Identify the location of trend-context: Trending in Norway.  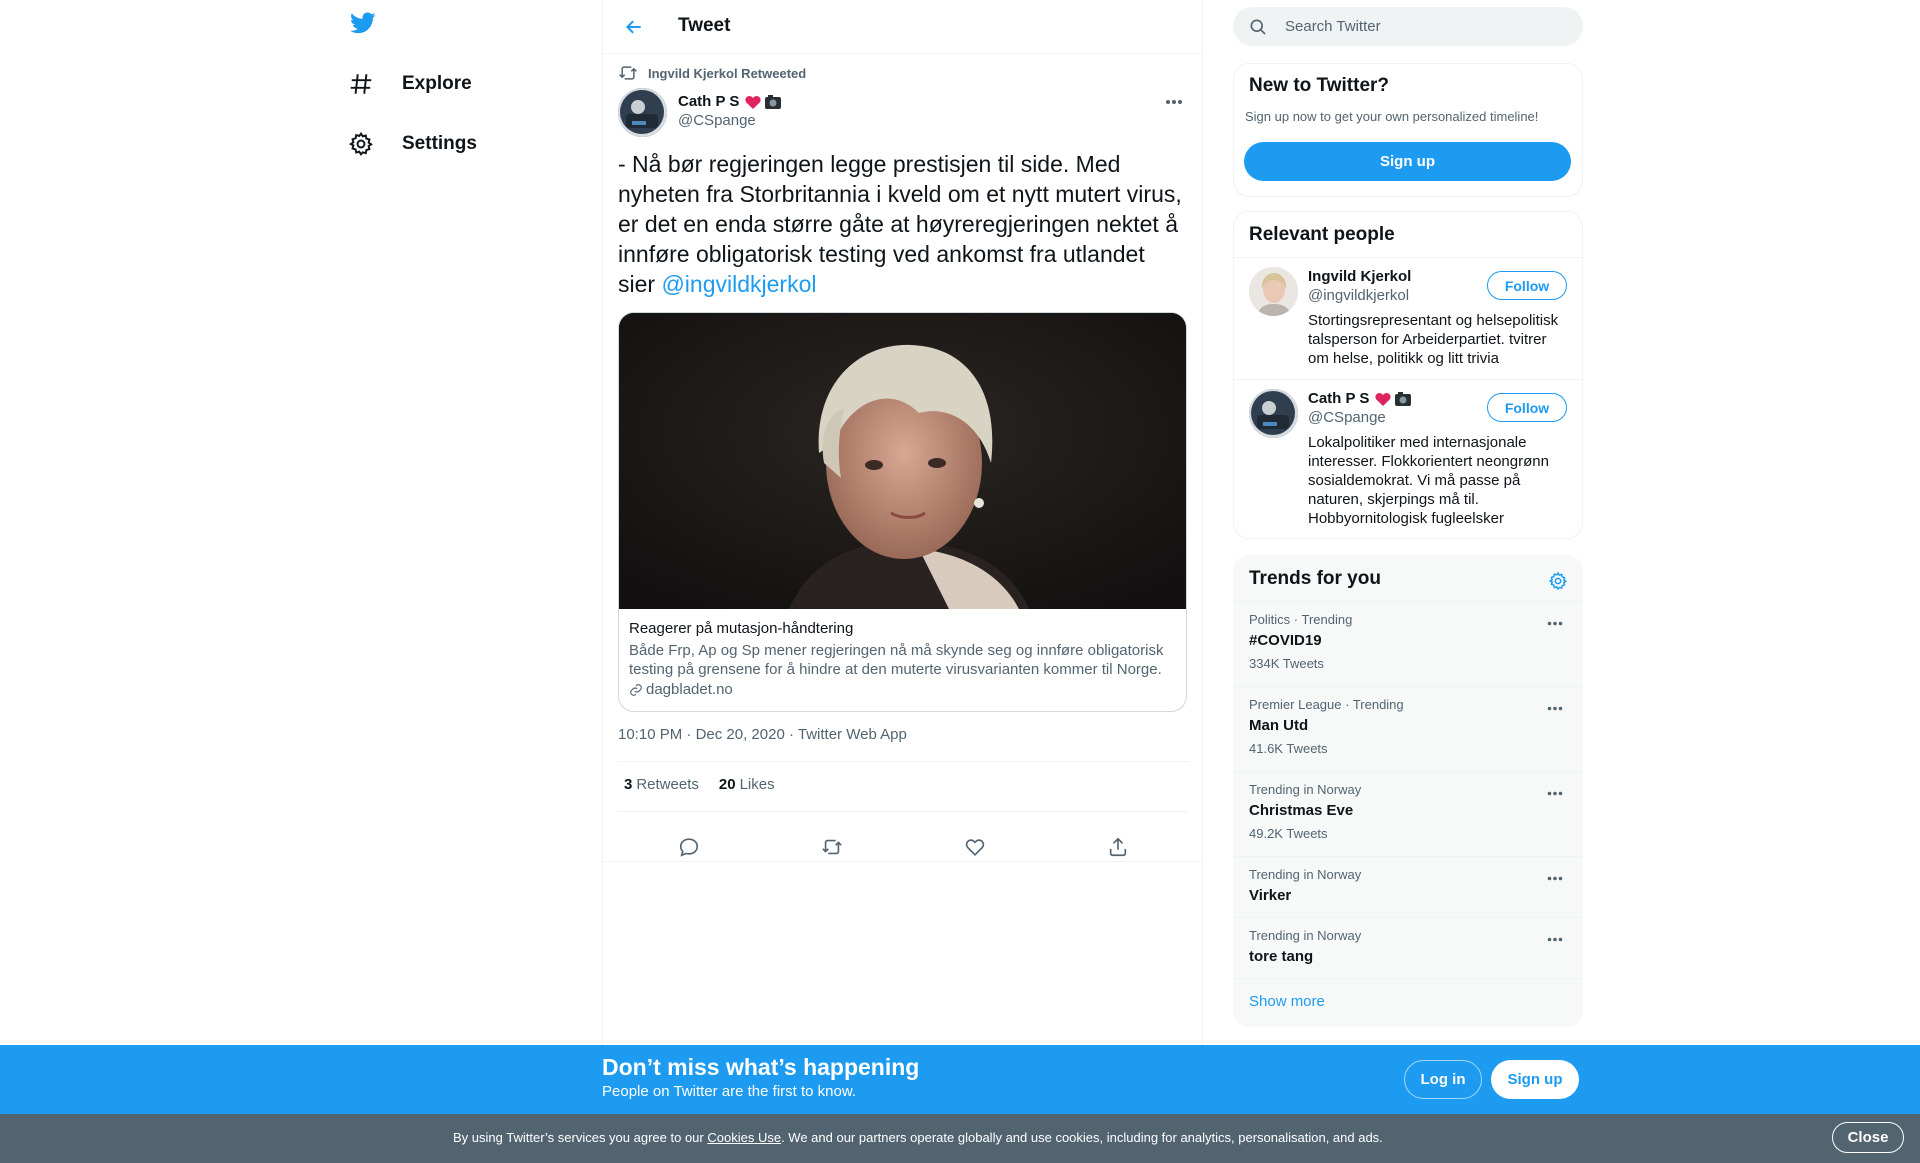
(1305, 874).